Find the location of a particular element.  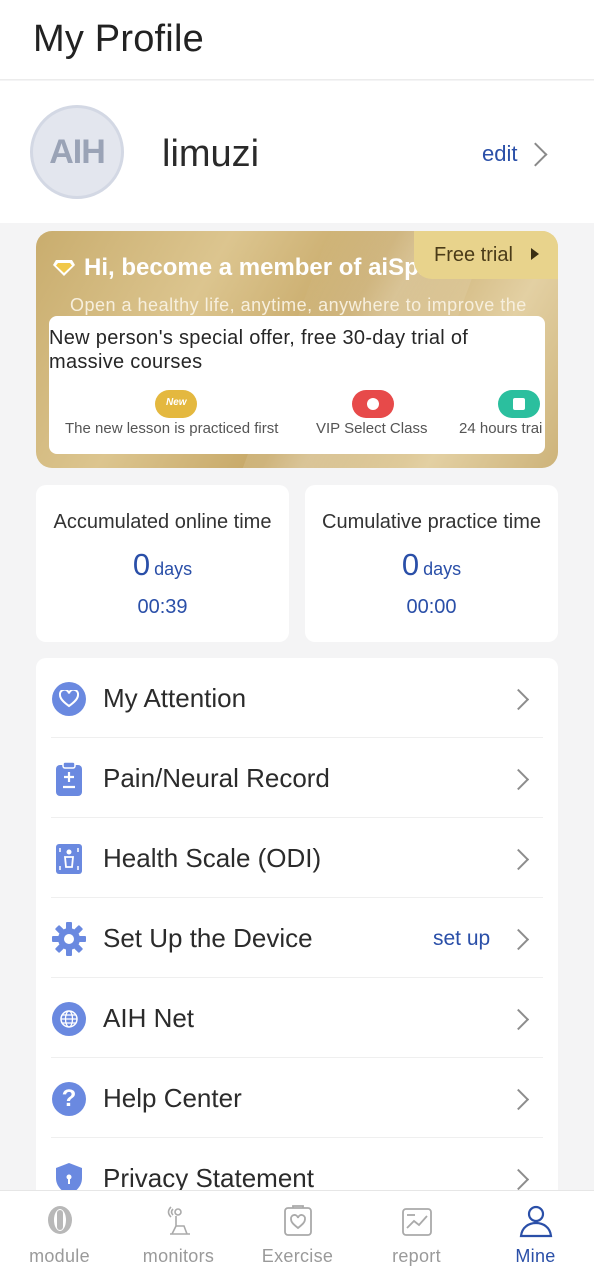

new-badge-icon: New is located at coordinates (176, 404).